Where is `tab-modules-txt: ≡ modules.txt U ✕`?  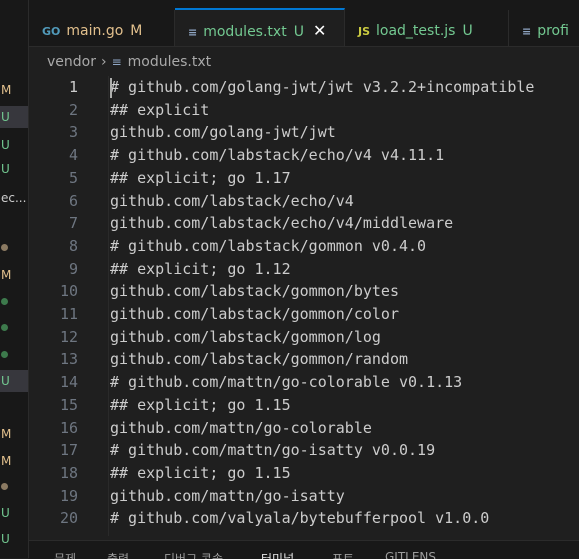 tab-modules-txt: ≡ modules.txt U ✕ is located at coordinates (260, 27).